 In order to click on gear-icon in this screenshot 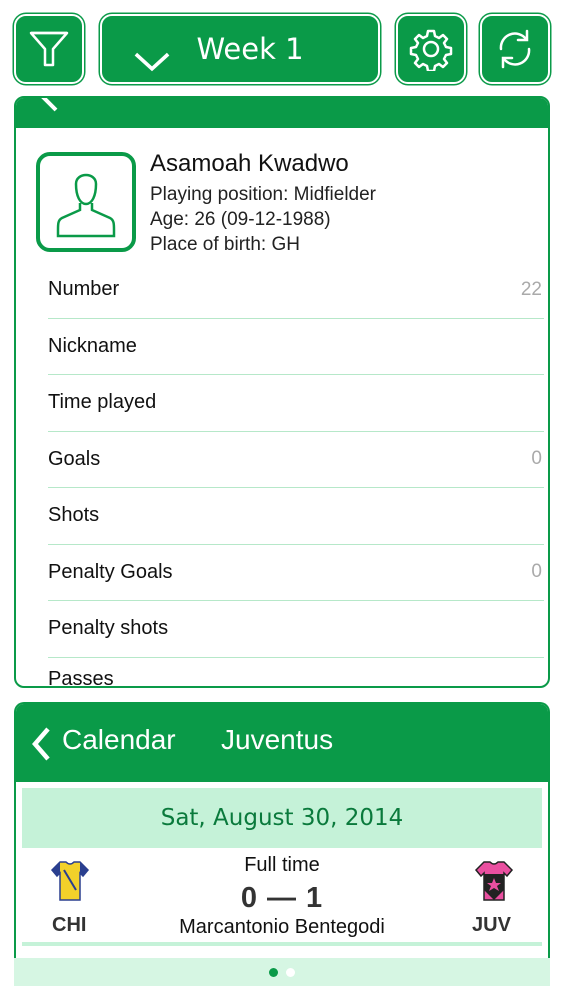, I will do `click(431, 50)`.